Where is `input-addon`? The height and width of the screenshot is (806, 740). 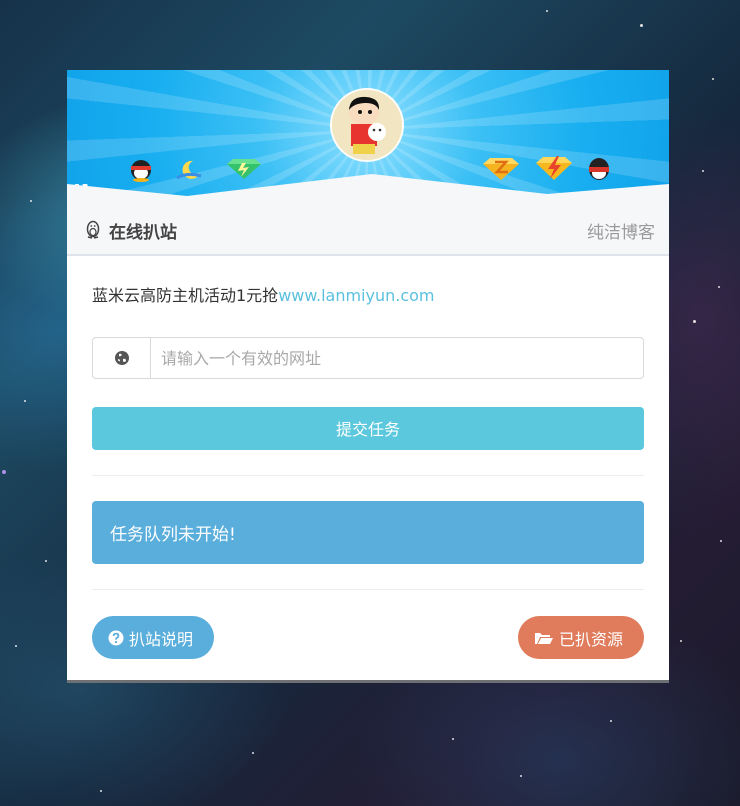 input-addon is located at coordinates (122, 358).